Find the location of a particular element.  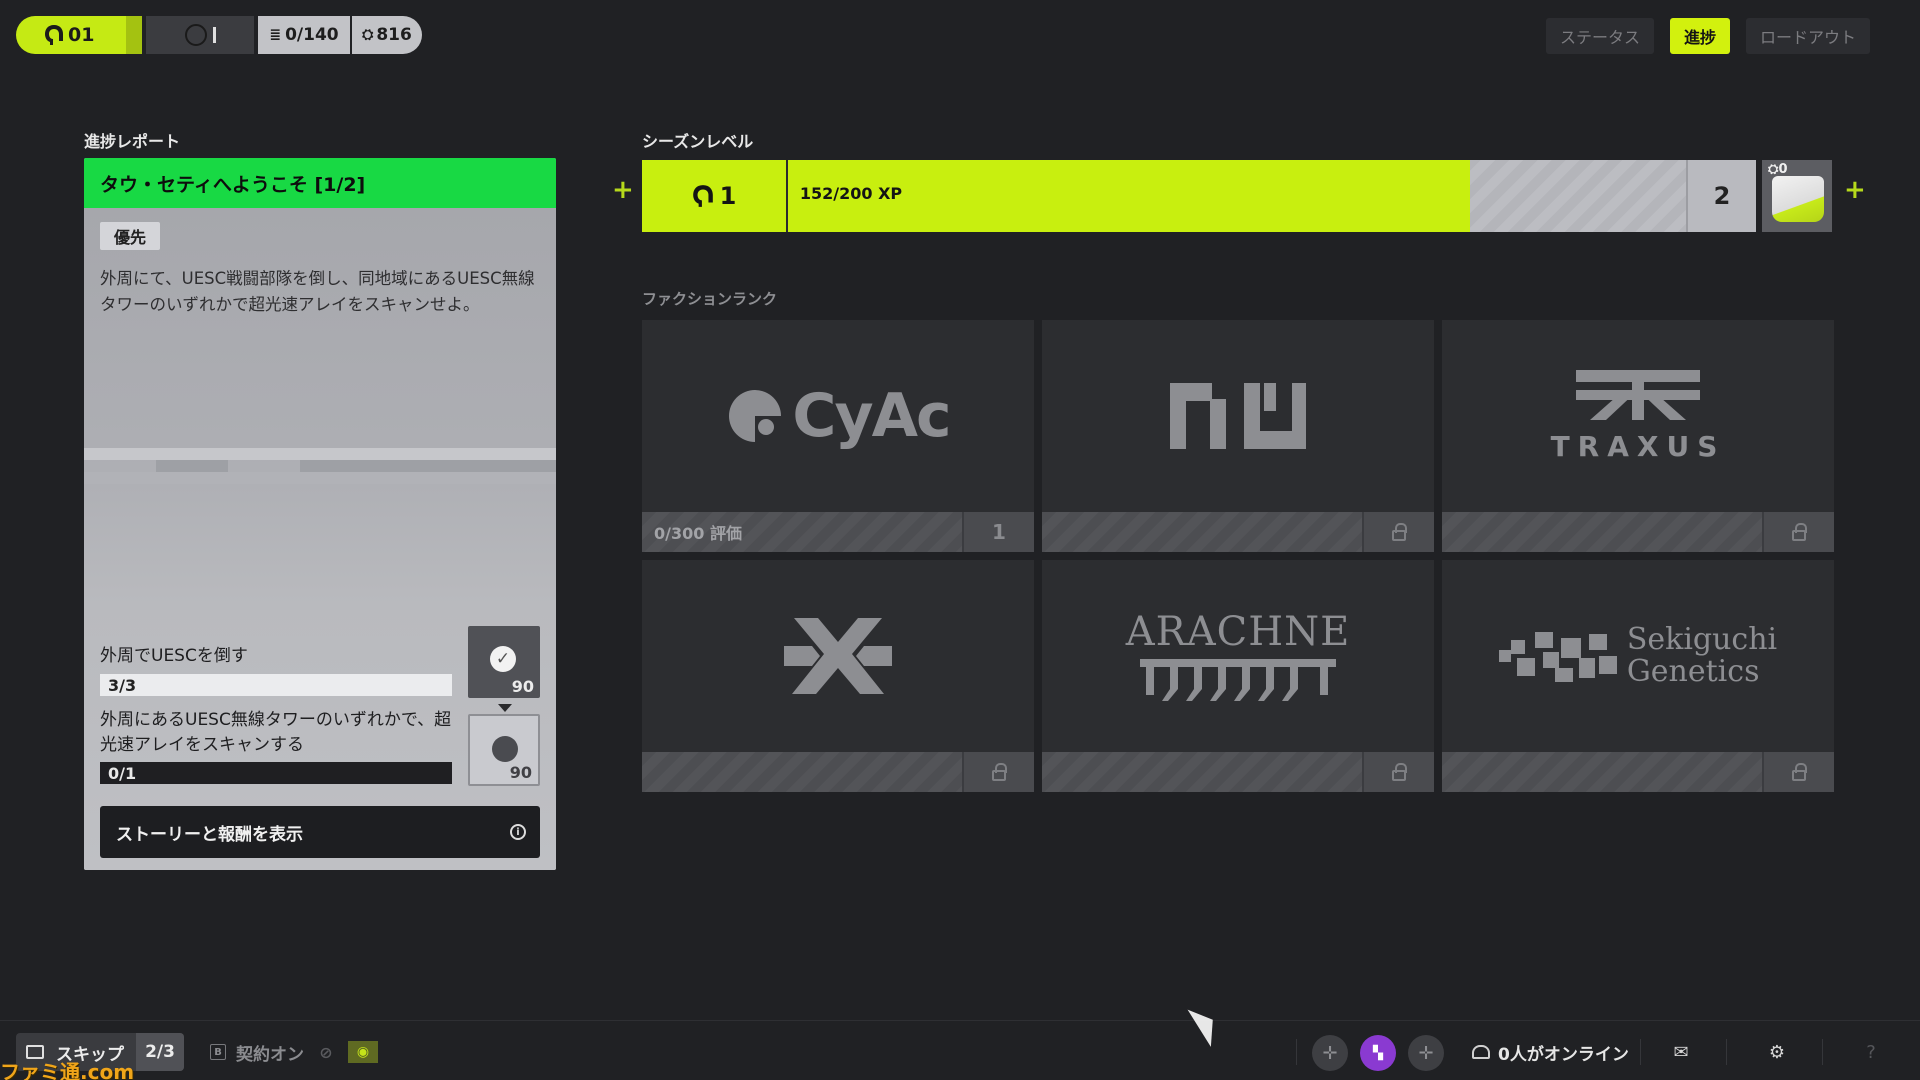

contract-toggle: B 契約オン ⊘ ◉ is located at coordinates (294, 1052).